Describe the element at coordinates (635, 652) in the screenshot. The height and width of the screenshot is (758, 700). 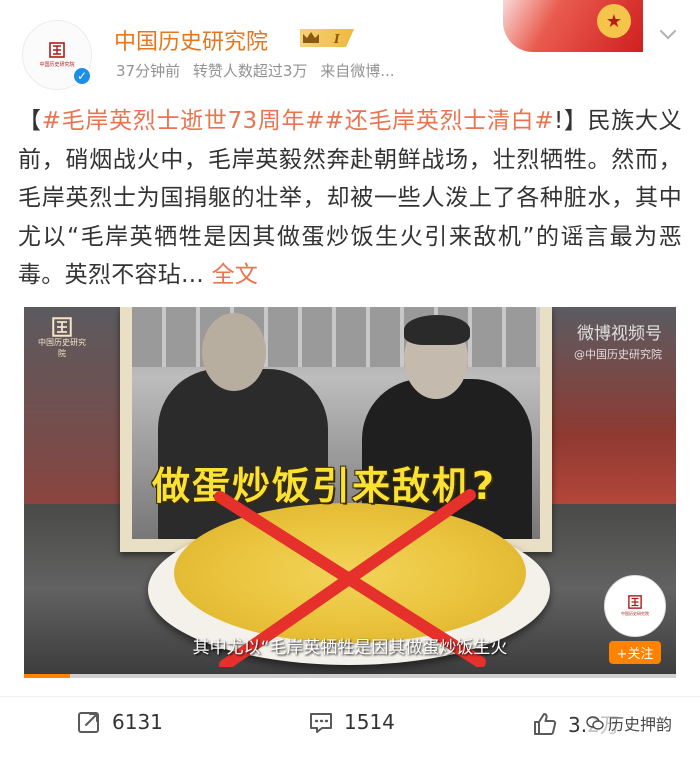
I see `follow-button: +关注` at that location.